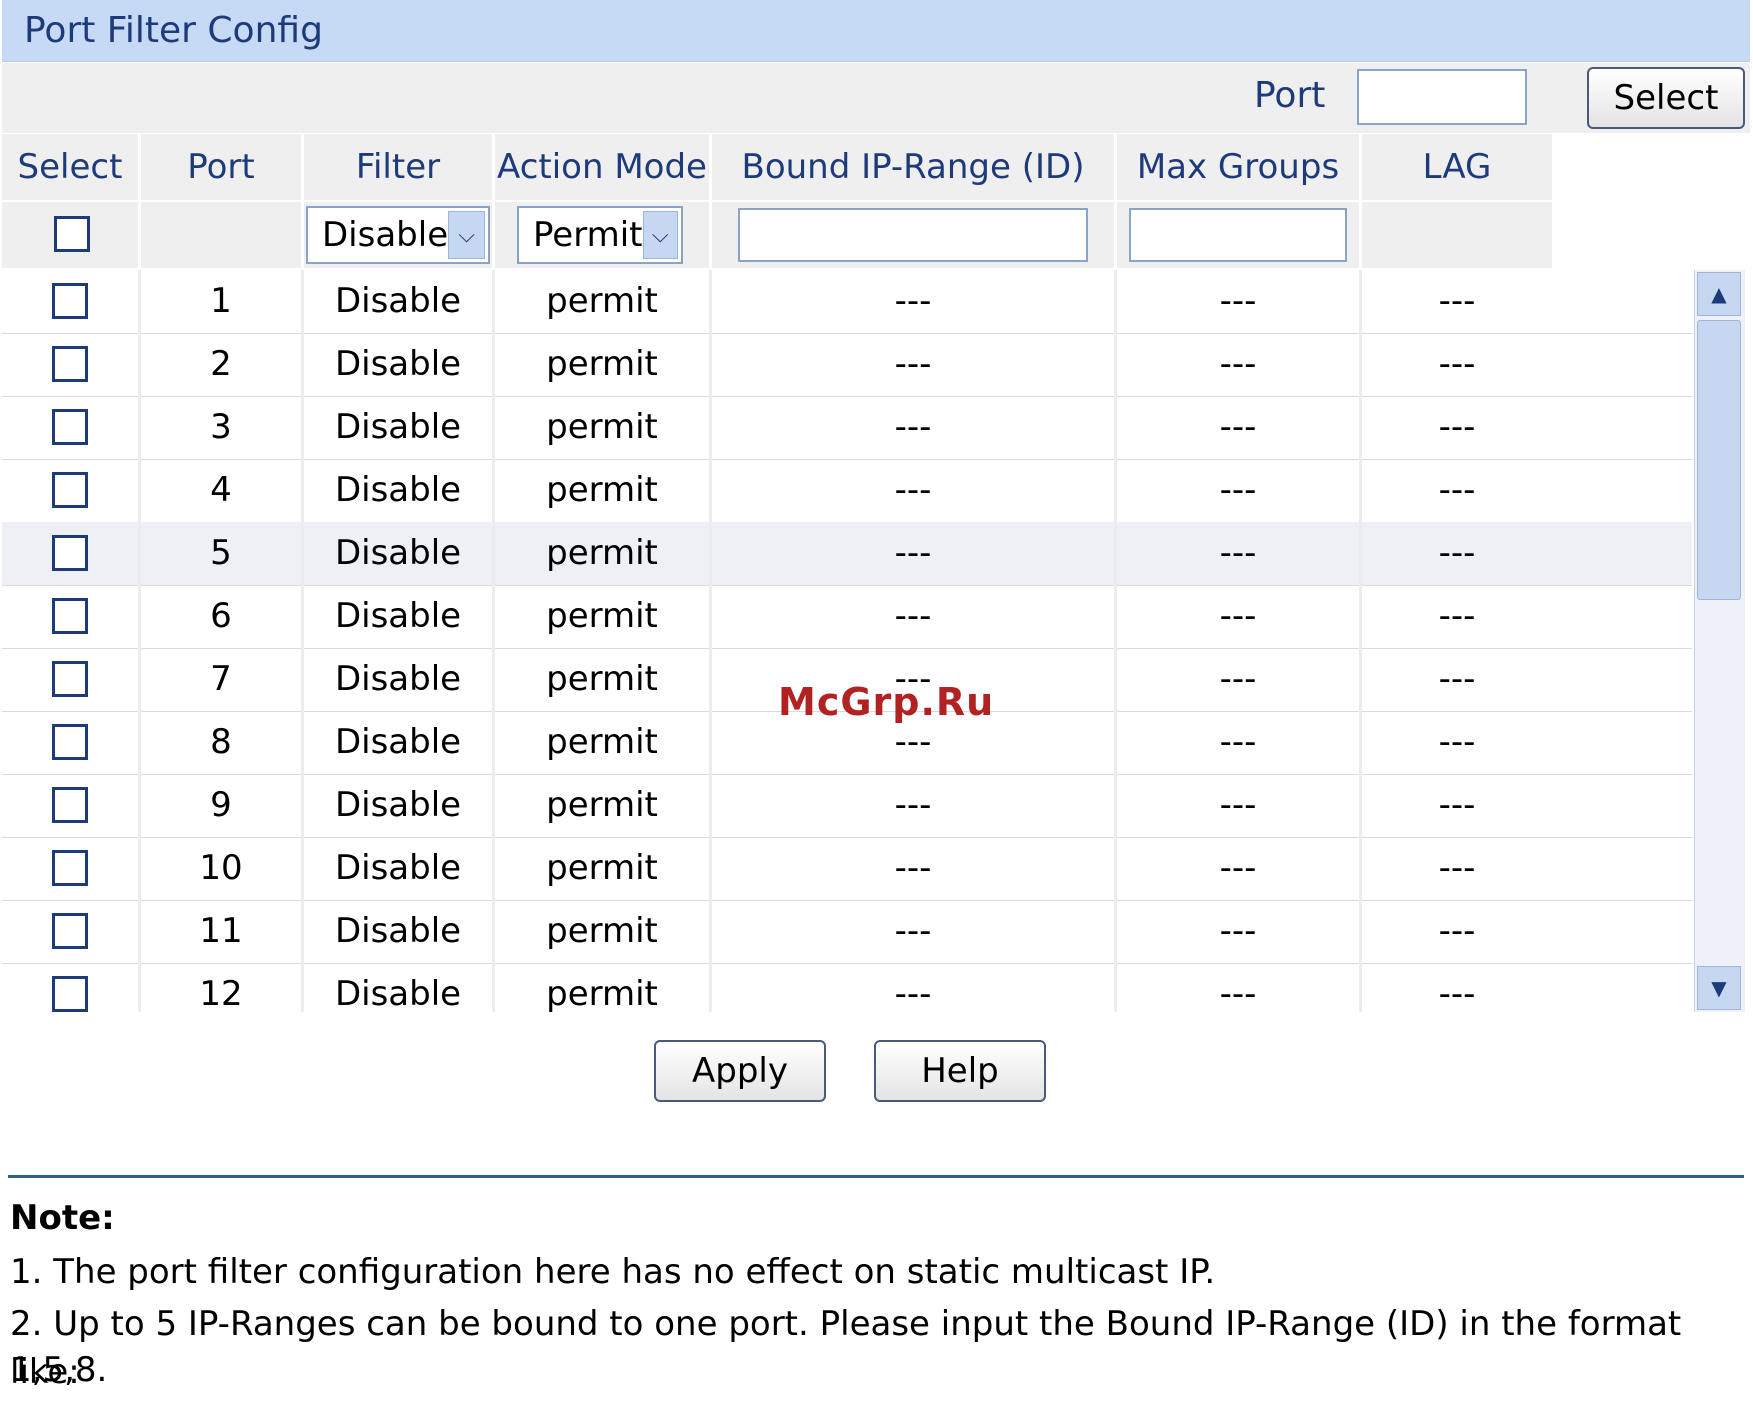 The image size is (1753, 1415). Describe the element at coordinates (847, 428) in the screenshot. I see `table-row: 3 Disable permit --- --- ---` at that location.